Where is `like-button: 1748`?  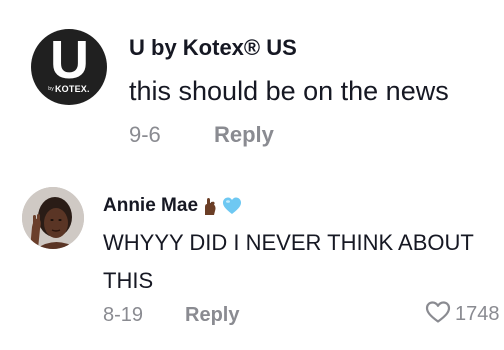 like-button: 1748 is located at coordinates (462, 314).